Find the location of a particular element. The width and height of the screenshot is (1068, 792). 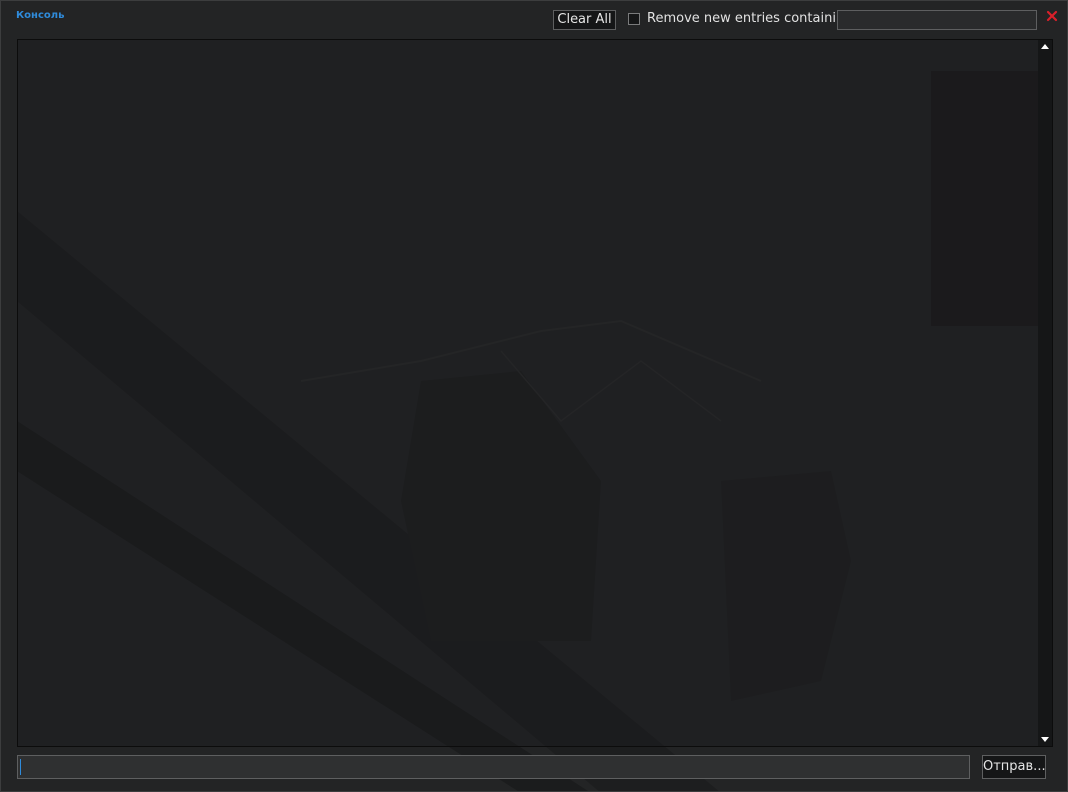

text-caret is located at coordinates (20, 767).